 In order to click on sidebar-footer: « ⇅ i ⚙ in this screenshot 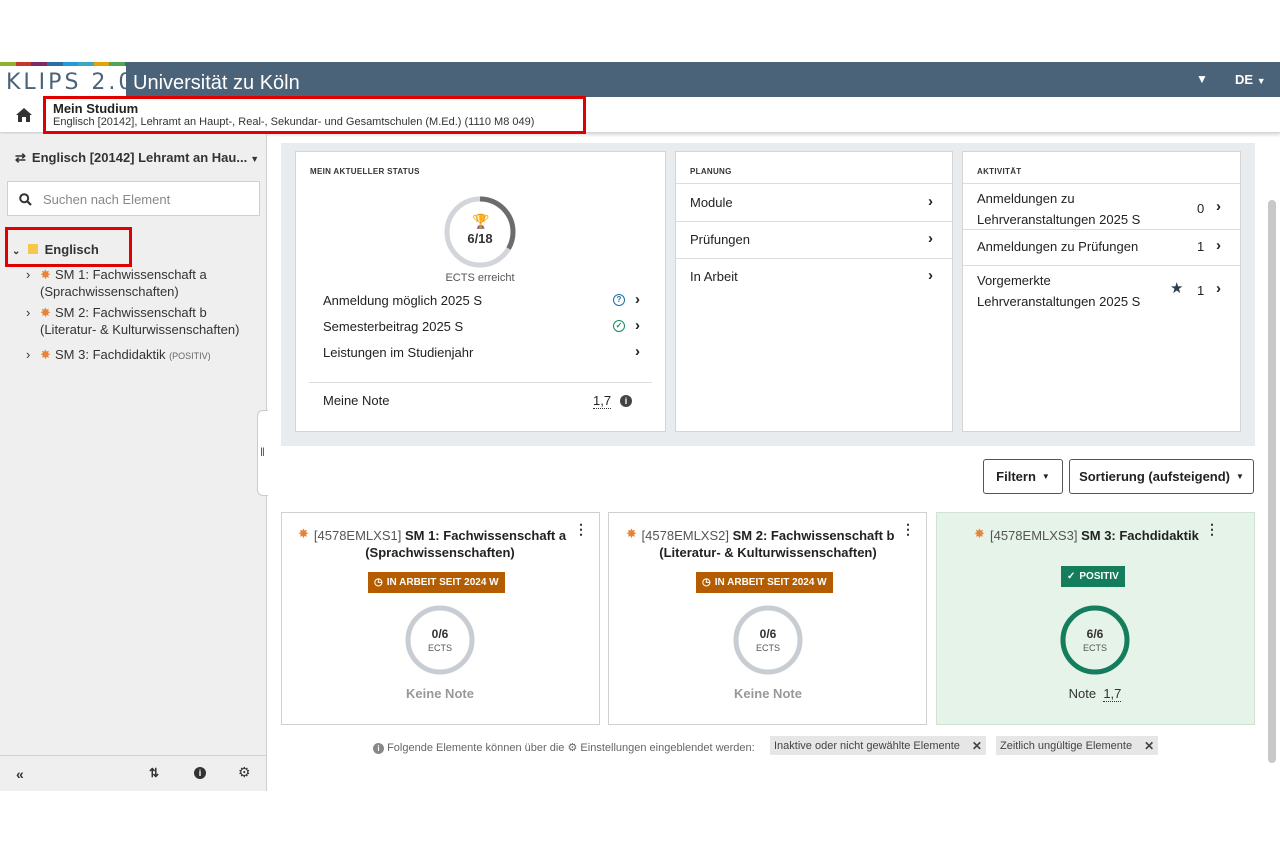, I will do `click(133, 773)`.